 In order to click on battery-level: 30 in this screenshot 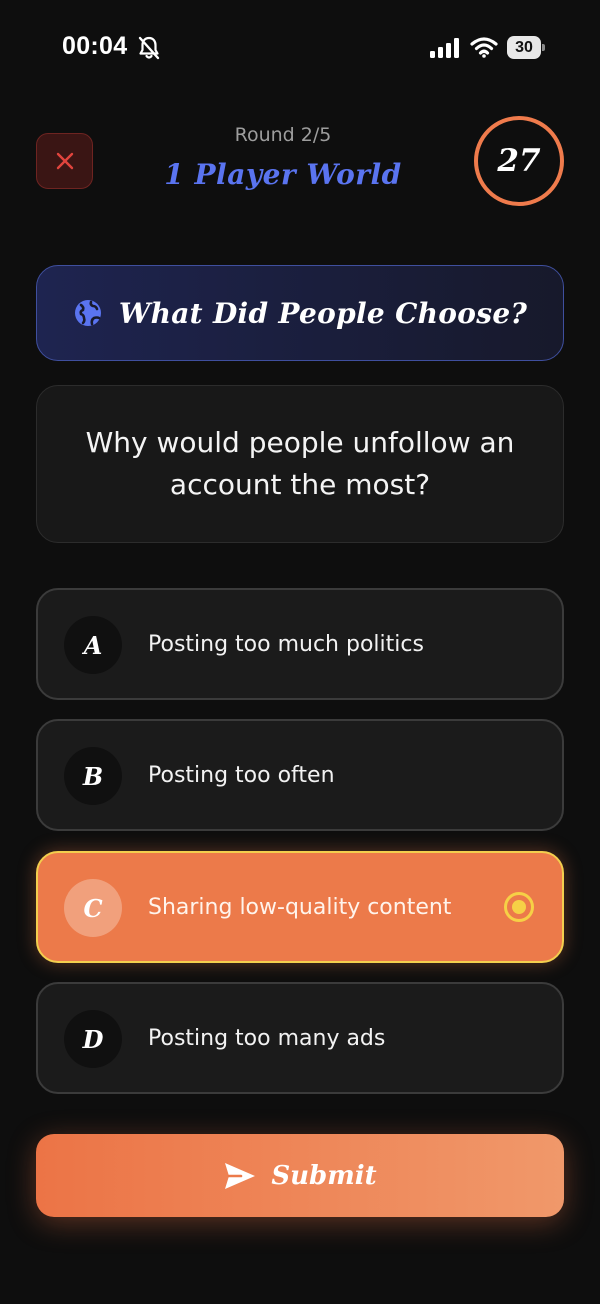, I will do `click(524, 47)`.